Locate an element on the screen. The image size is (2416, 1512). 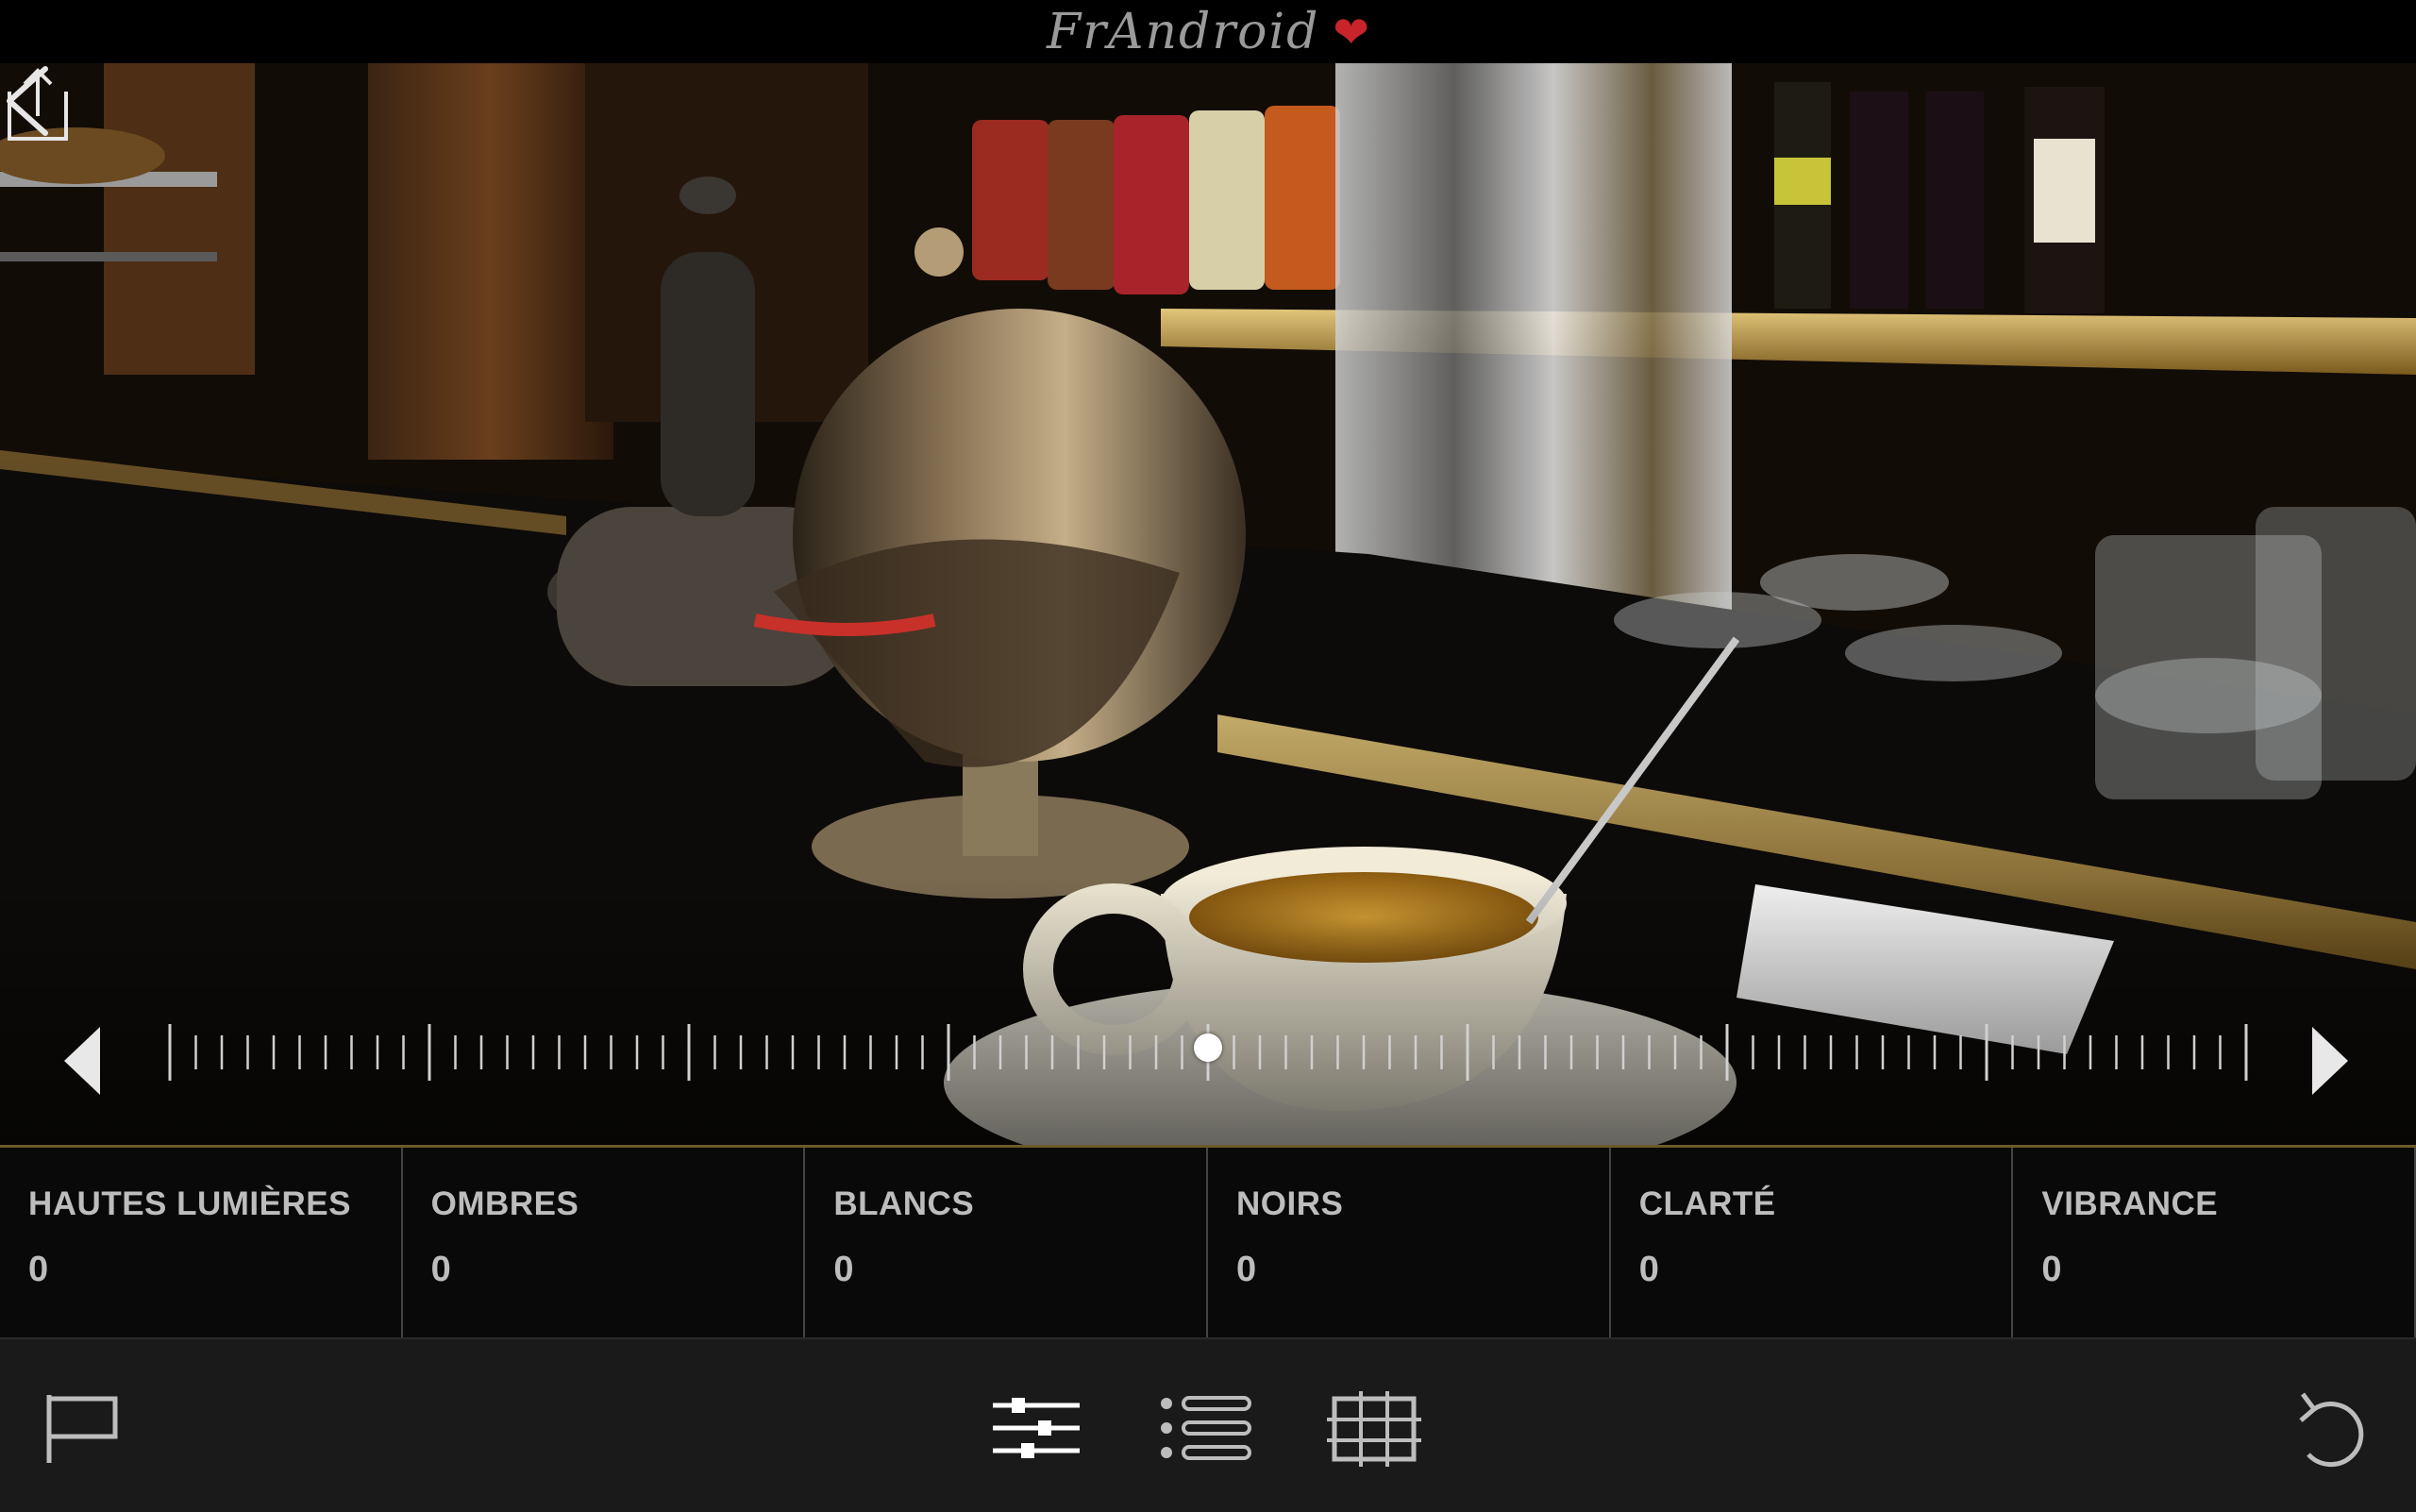
heart-icon: ❤ is located at coordinates (1351, 32).